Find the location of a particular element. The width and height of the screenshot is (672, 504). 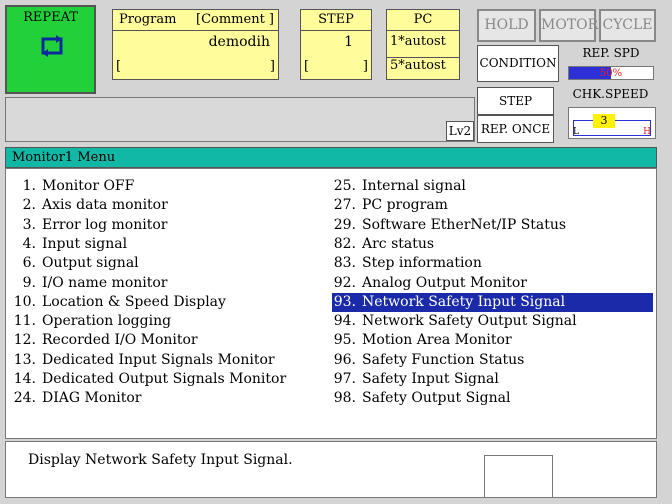

comment-header-label: [Comment ] is located at coordinates (235, 19).